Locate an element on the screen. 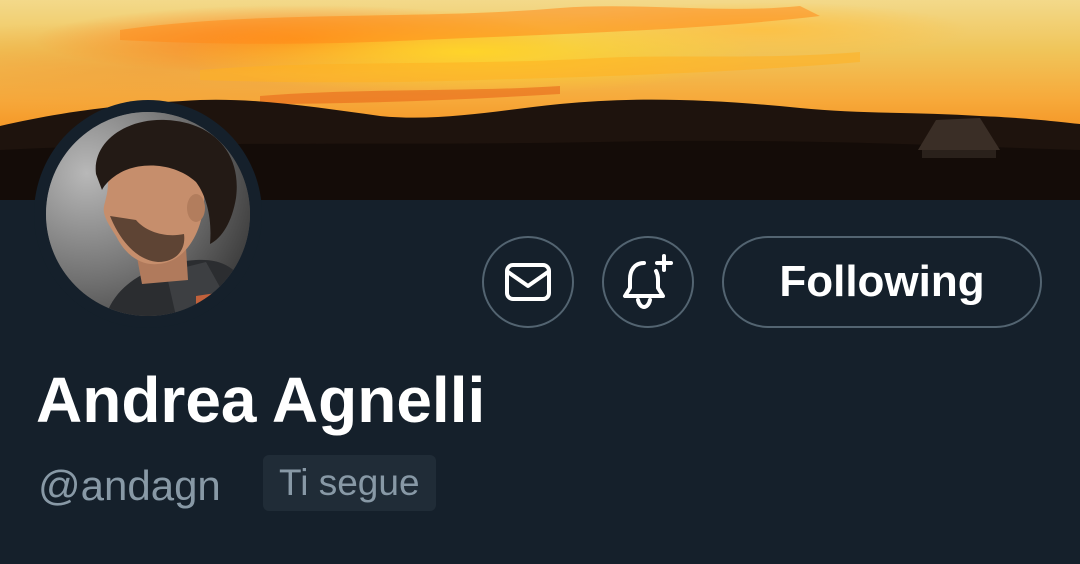 The width and height of the screenshot is (1080, 564). bell-plus-icon is located at coordinates (648, 282).